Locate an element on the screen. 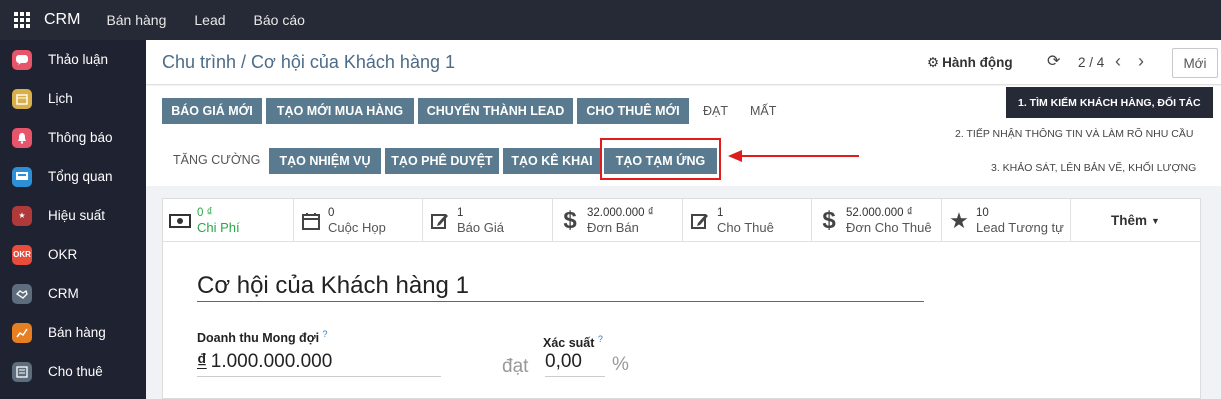 The width and height of the screenshot is (1221, 399). caret-down-icon: ▼ is located at coordinates (1155, 220).